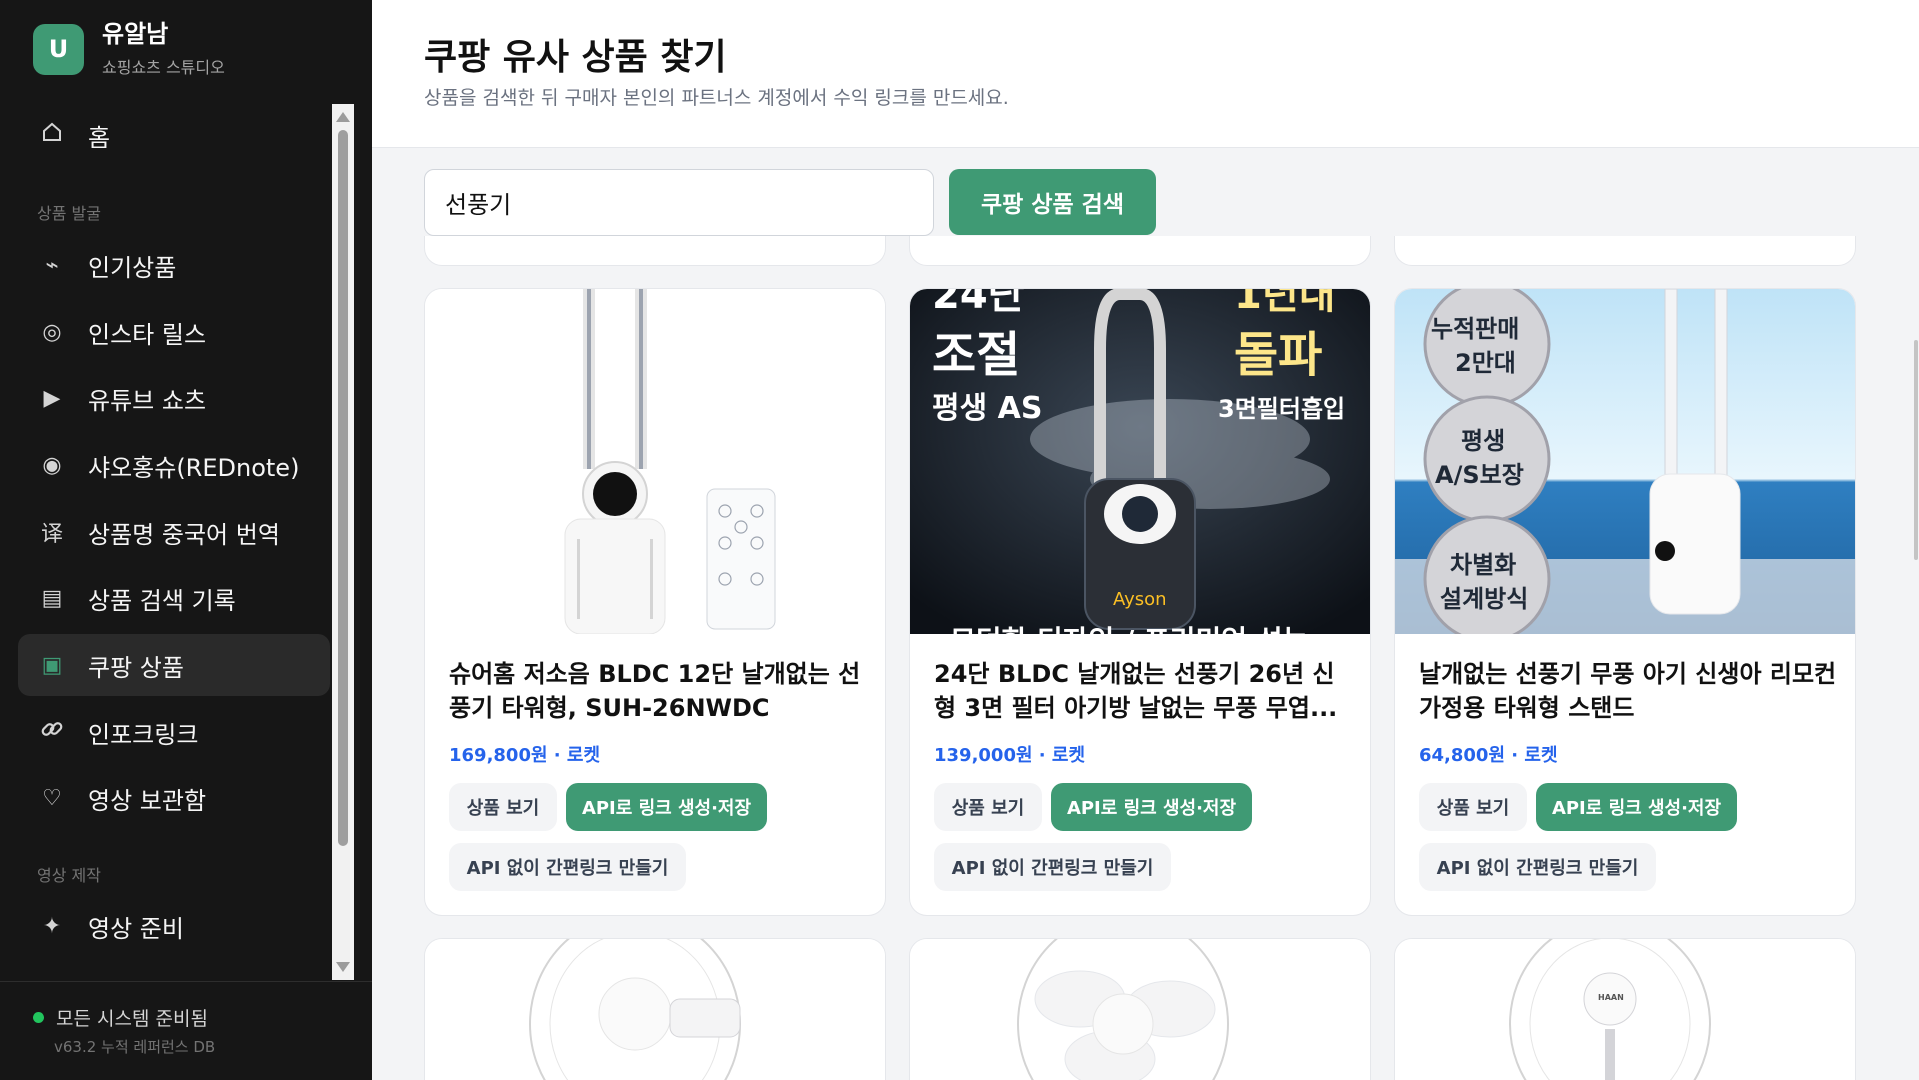 This screenshot has width=1919, height=1080. I want to click on section-label-production: 영상 제작, so click(69, 875).